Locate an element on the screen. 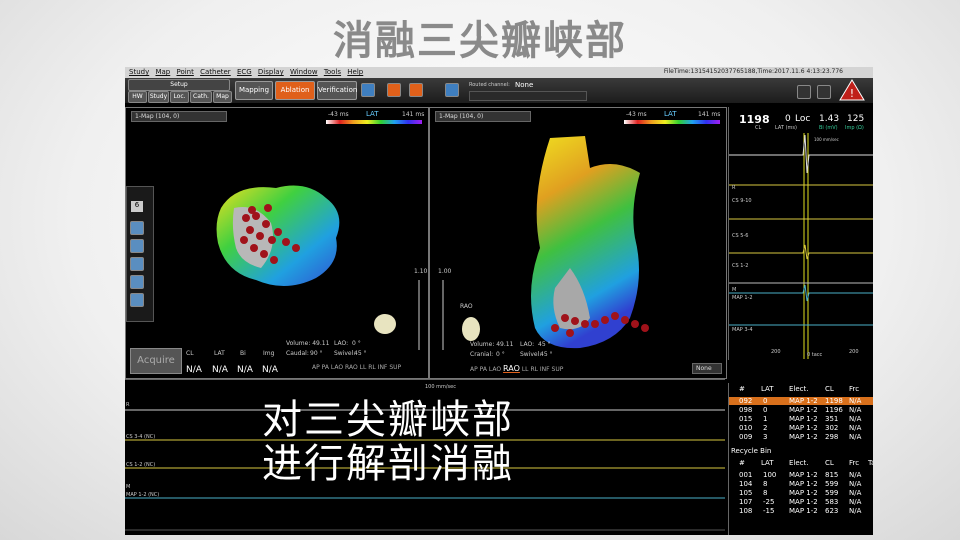 Image resolution: width=960 pixels, height=540 pixels. ecg-channel-map34: MAP 3-4 is located at coordinates (742, 330).